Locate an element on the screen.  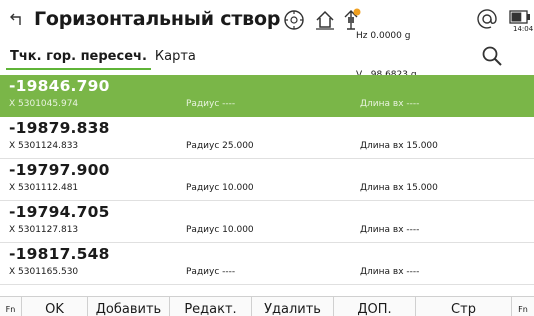
row-value: -19797.900 is located at coordinates (59, 170).